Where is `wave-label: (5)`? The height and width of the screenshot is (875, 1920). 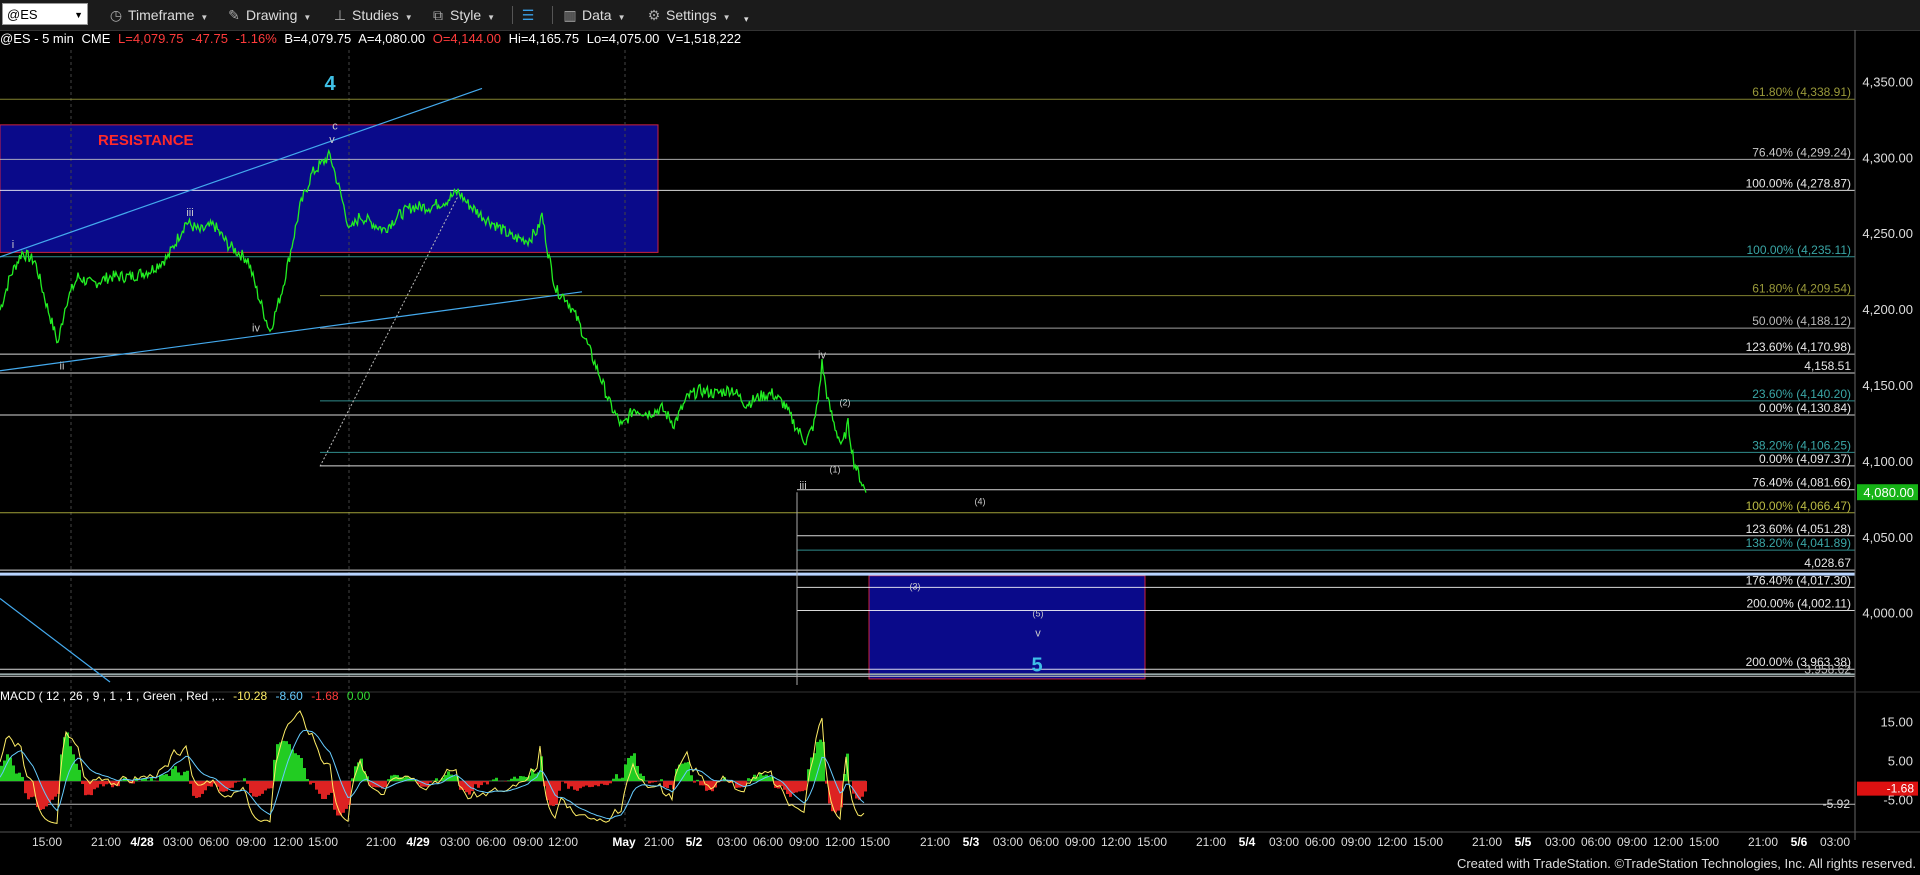
wave-label: (5) is located at coordinates (1038, 614).